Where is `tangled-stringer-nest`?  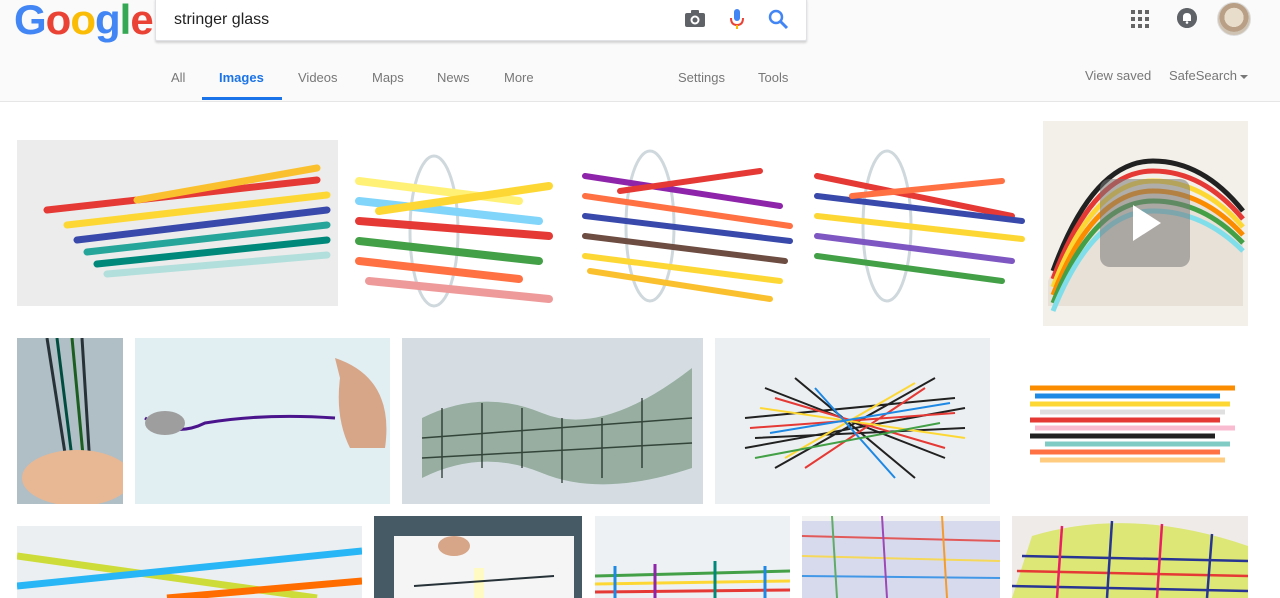
tangled-stringer-nest is located at coordinates (855, 428).